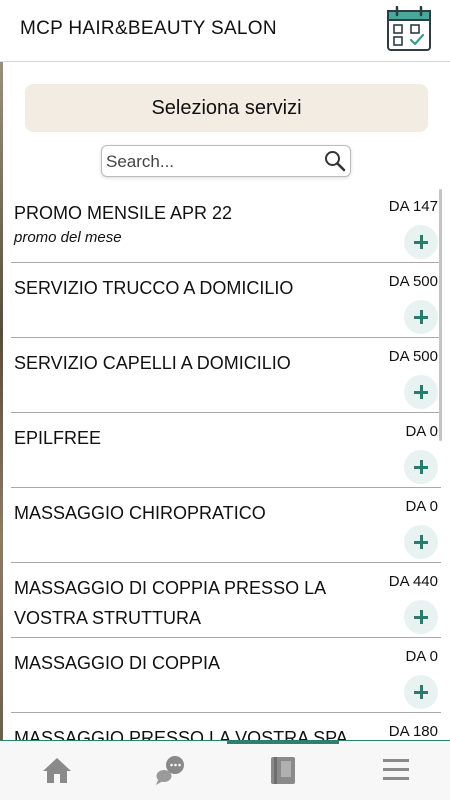 This screenshot has width=450, height=800. What do you see at coordinates (212, 161) in the screenshot?
I see `search-input` at bounding box center [212, 161].